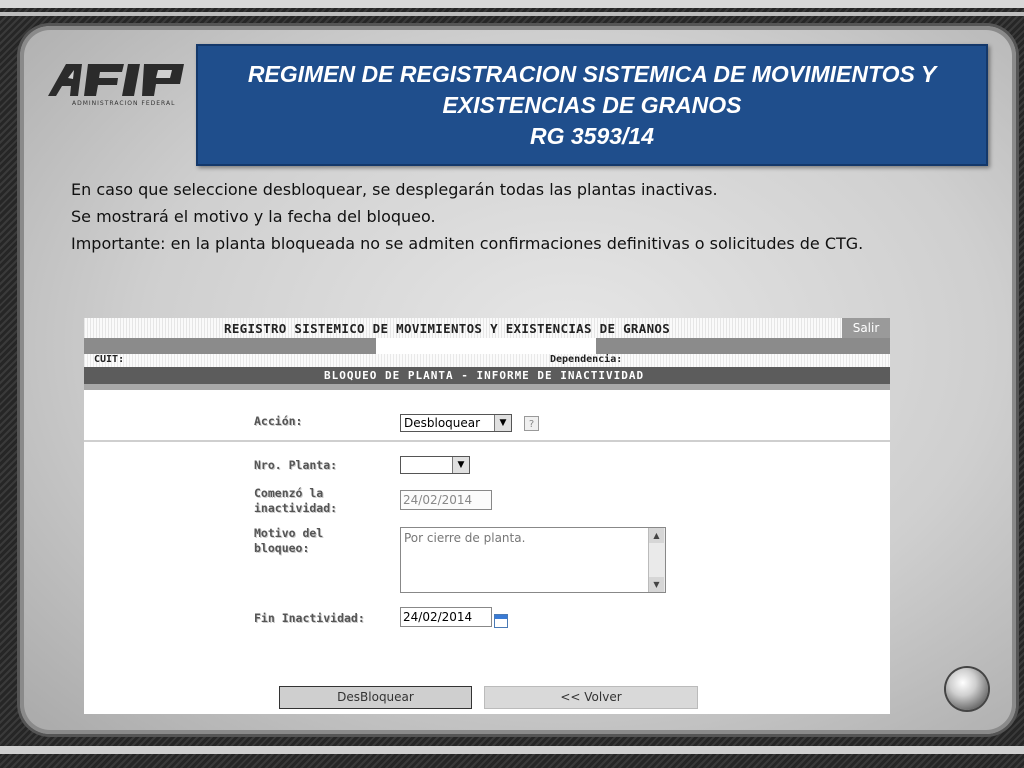 The image size is (1024, 768). I want to click on slide-title-line-2: EXISTENCIAS DE GRANOS, so click(592, 105).